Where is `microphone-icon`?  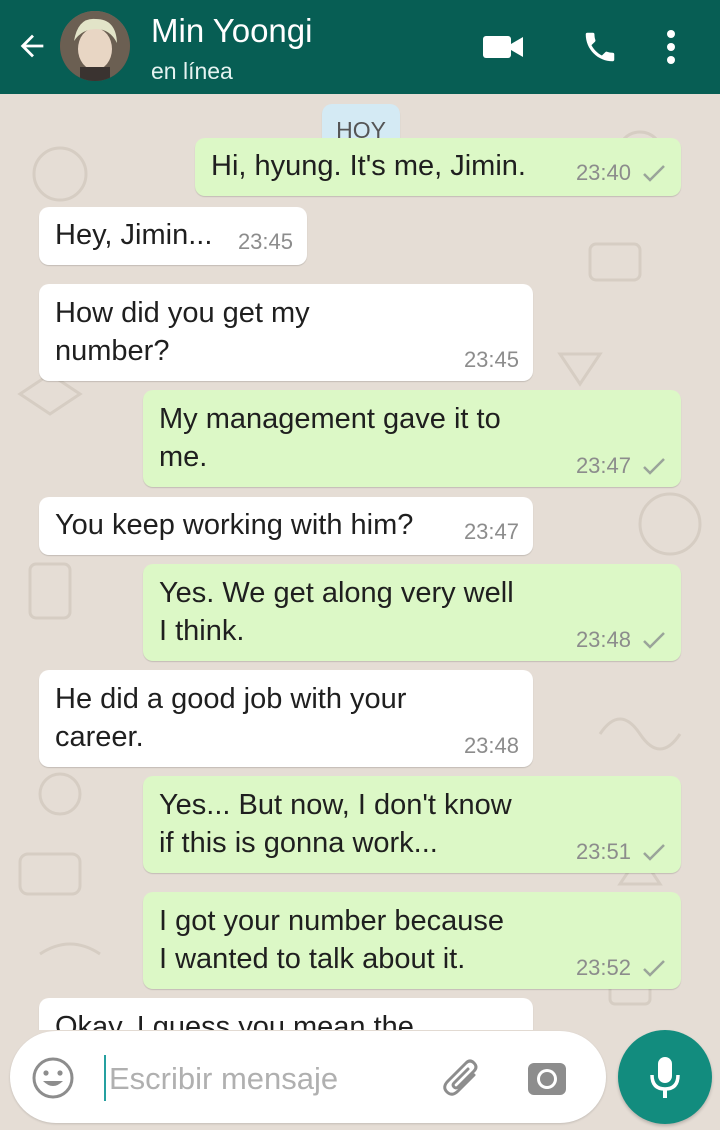 microphone-icon is located at coordinates (665, 1077).